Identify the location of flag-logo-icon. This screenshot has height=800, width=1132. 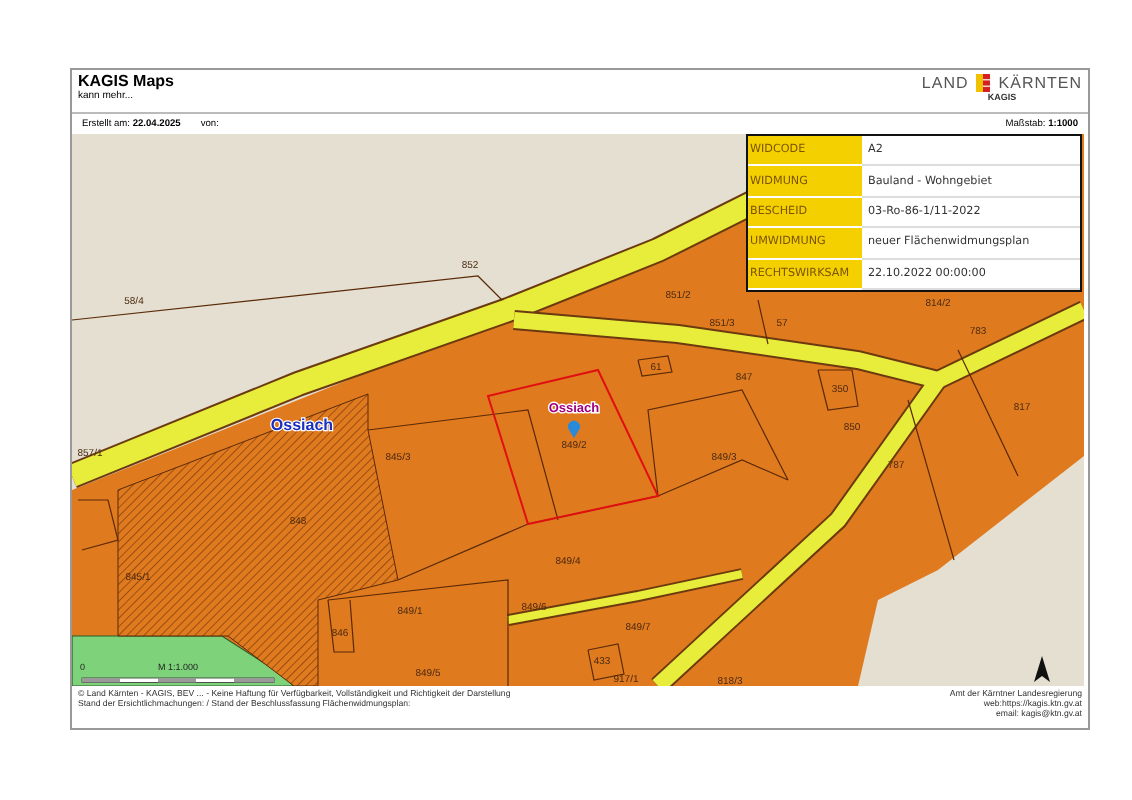
(983, 83).